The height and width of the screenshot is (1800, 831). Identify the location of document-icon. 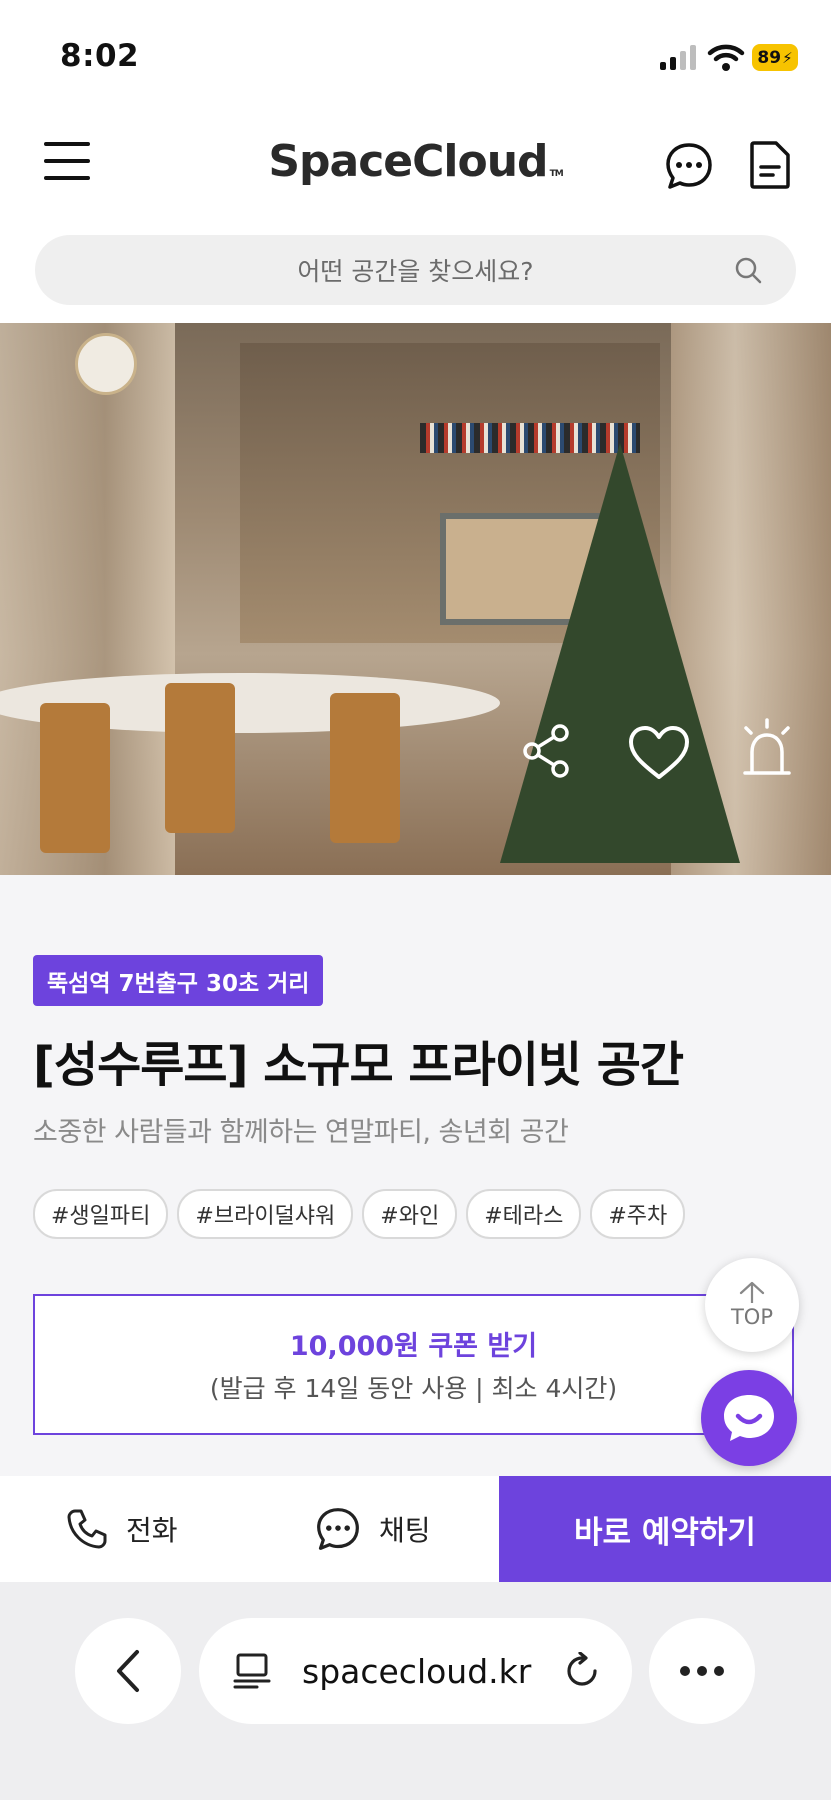
(770, 165).